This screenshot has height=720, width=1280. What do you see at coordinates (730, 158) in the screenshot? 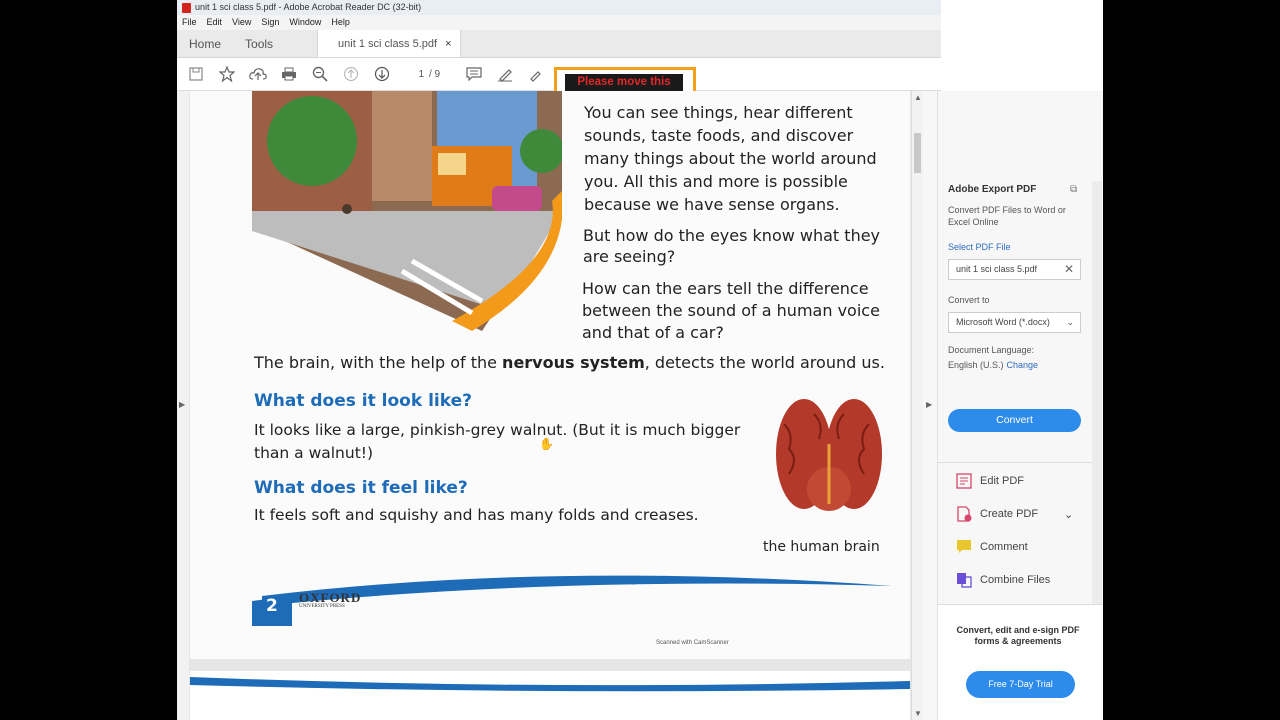
I see `intro-line-3: many things about the world around` at bounding box center [730, 158].